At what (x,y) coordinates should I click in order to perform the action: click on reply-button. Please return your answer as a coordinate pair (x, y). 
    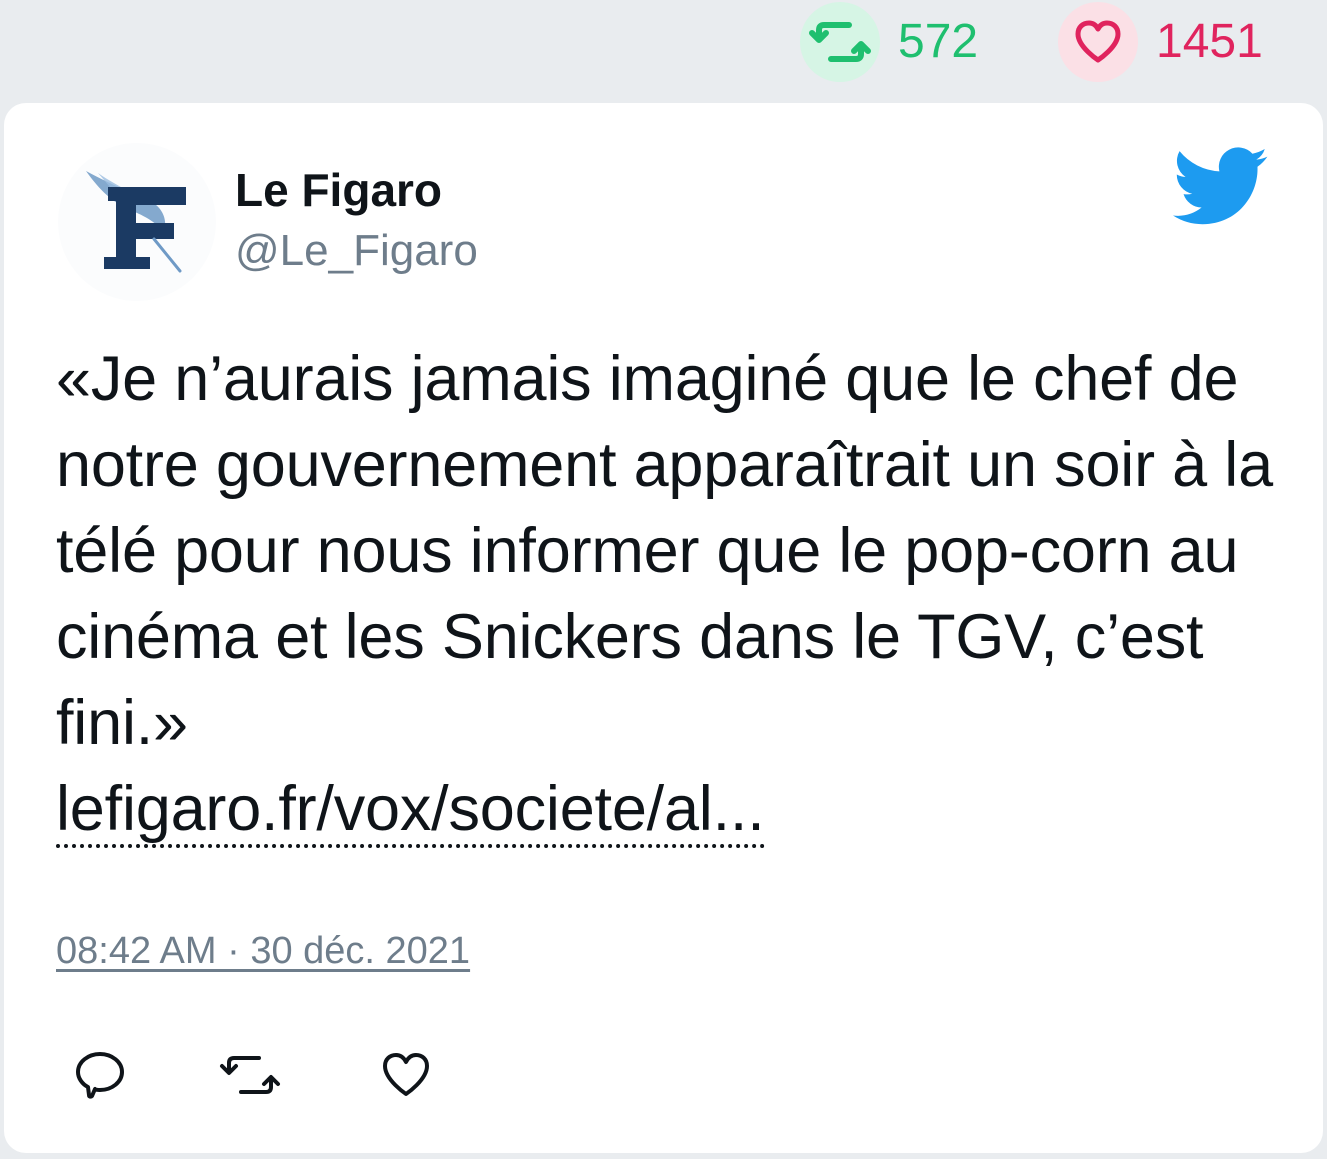
    Looking at the image, I should click on (100, 1077).